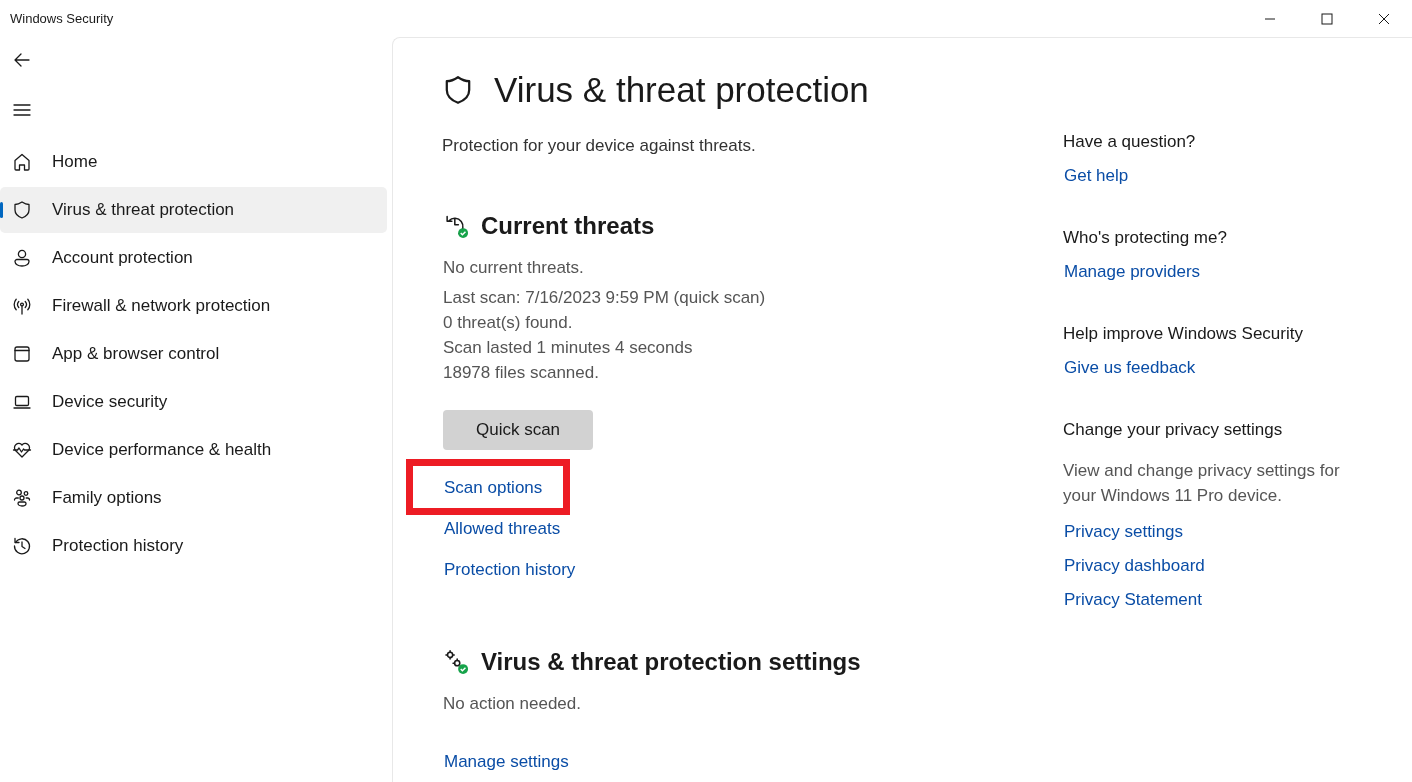 The width and height of the screenshot is (1412, 782). What do you see at coordinates (1124, 531) in the screenshot?
I see `link: Privacy settings` at bounding box center [1124, 531].